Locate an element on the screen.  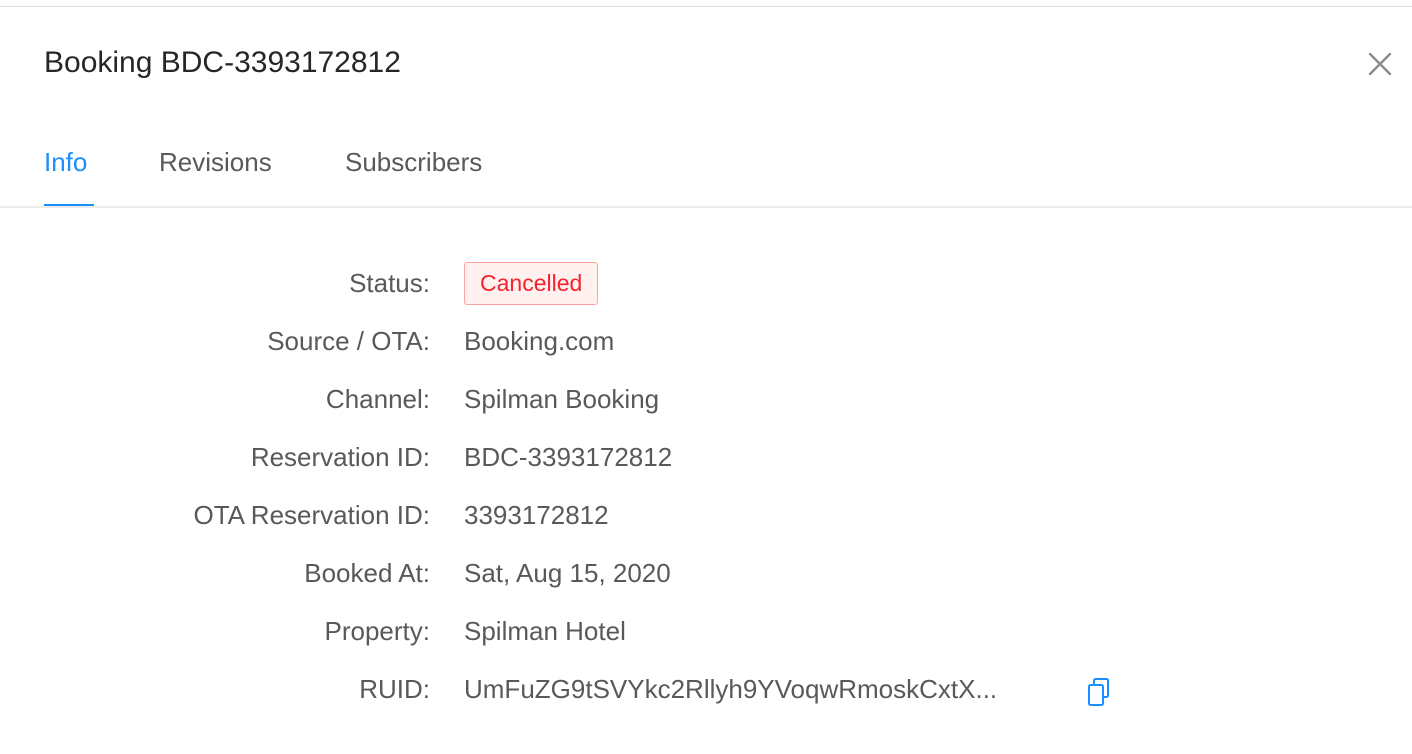
reservation-id-label: Reservation ID: is located at coordinates (340, 457).